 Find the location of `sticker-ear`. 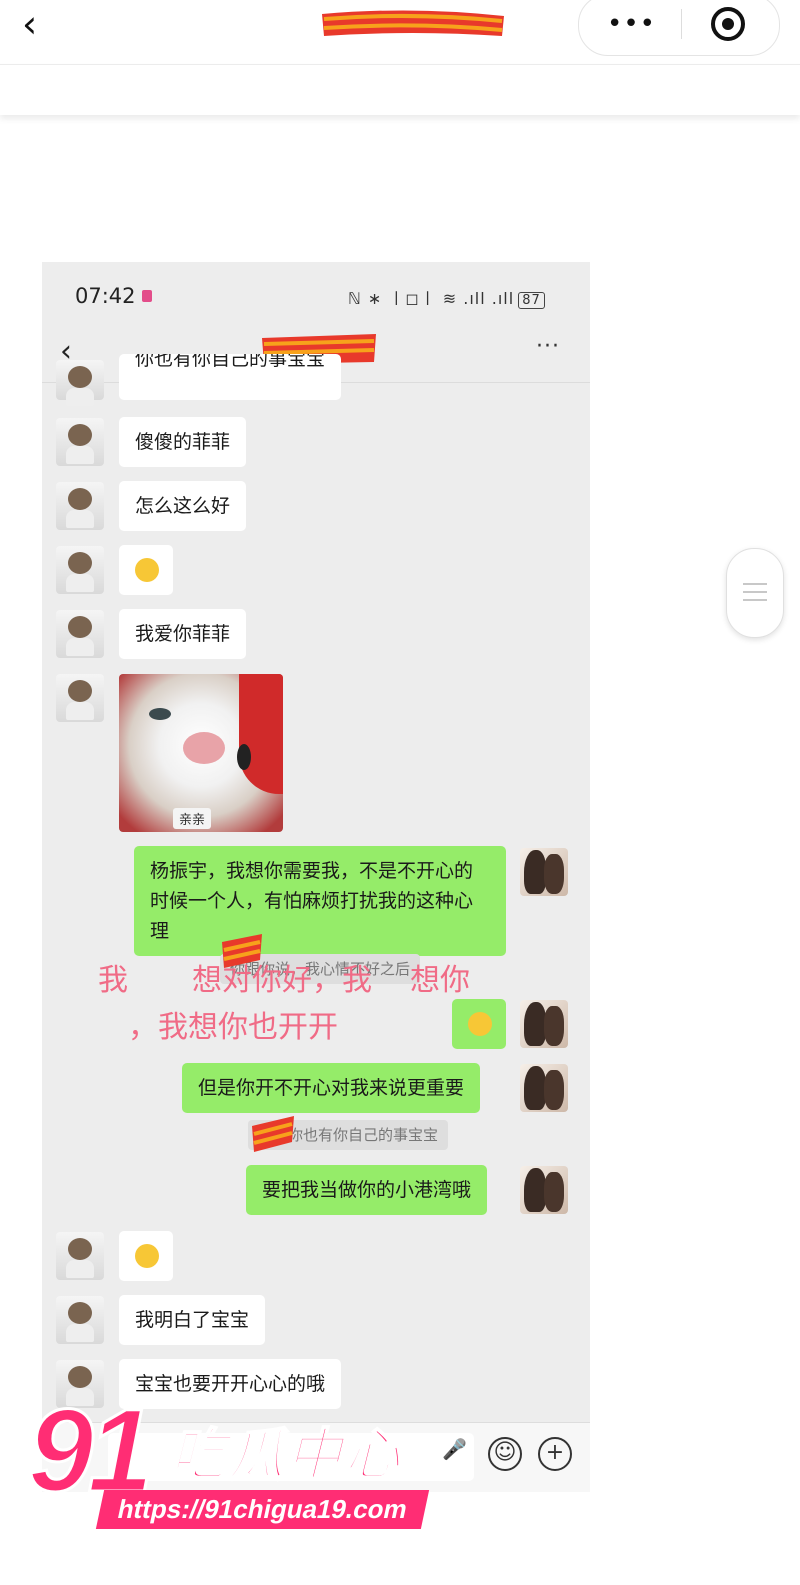

sticker-ear is located at coordinates (261, 734).